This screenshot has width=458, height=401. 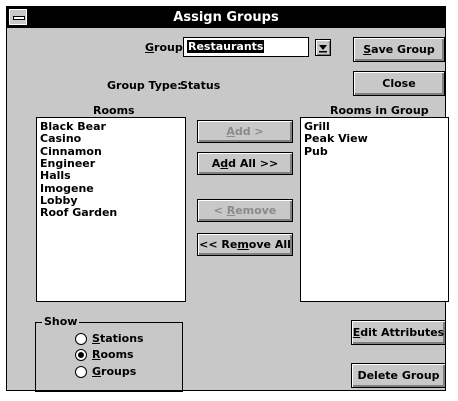 What do you see at coordinates (245, 244) in the screenshot?
I see `remove-all-button: << Remove All` at bounding box center [245, 244].